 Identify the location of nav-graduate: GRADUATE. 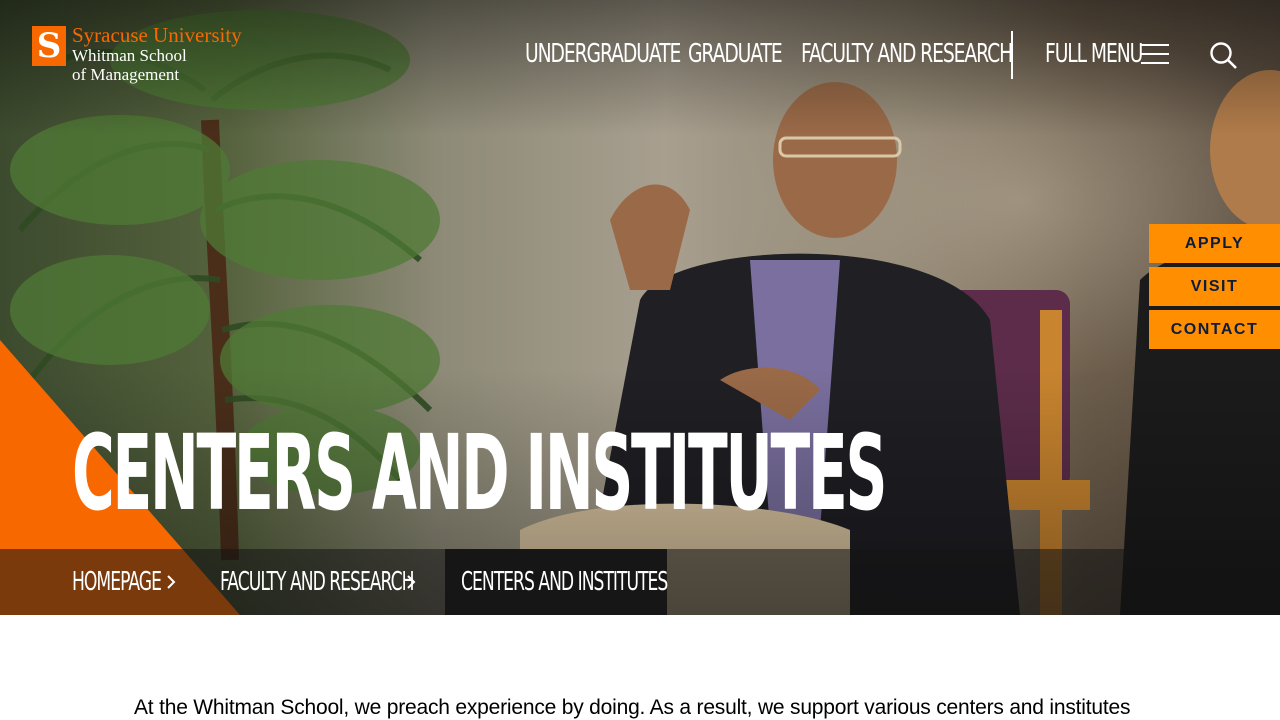
(735, 54).